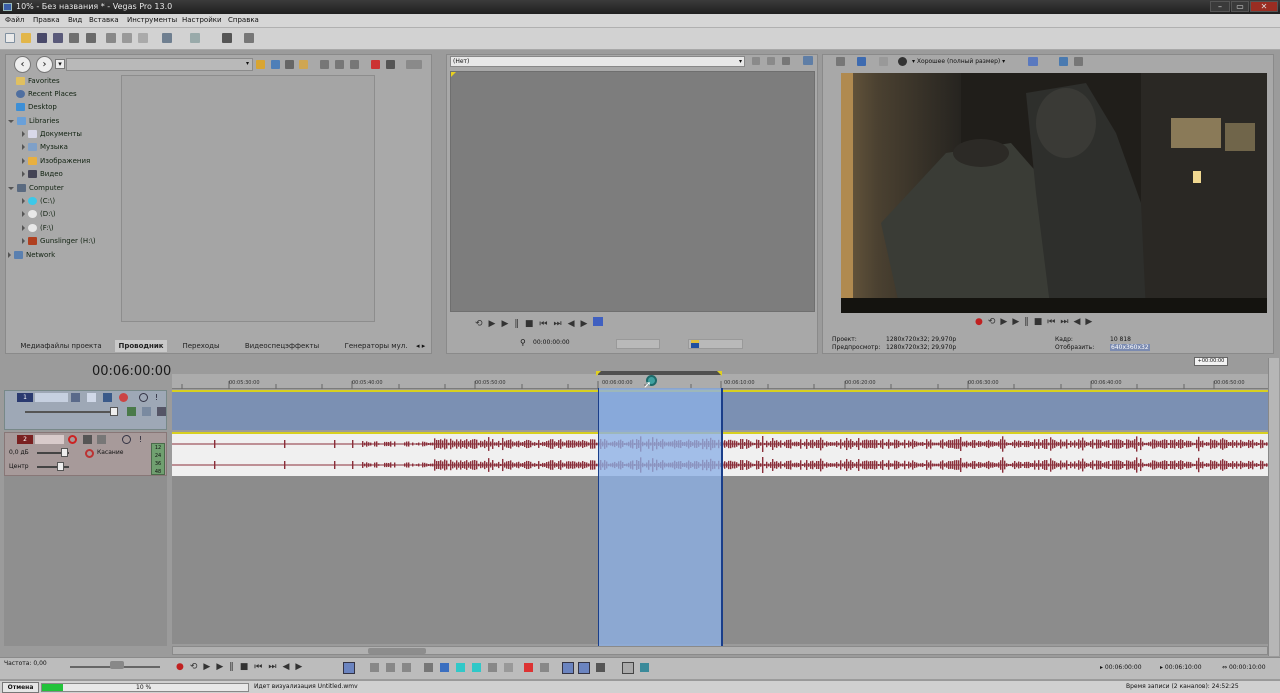  Describe the element at coordinates (33, 121) in the screenshot. I see `tree-item-libraries: Libraries` at that location.